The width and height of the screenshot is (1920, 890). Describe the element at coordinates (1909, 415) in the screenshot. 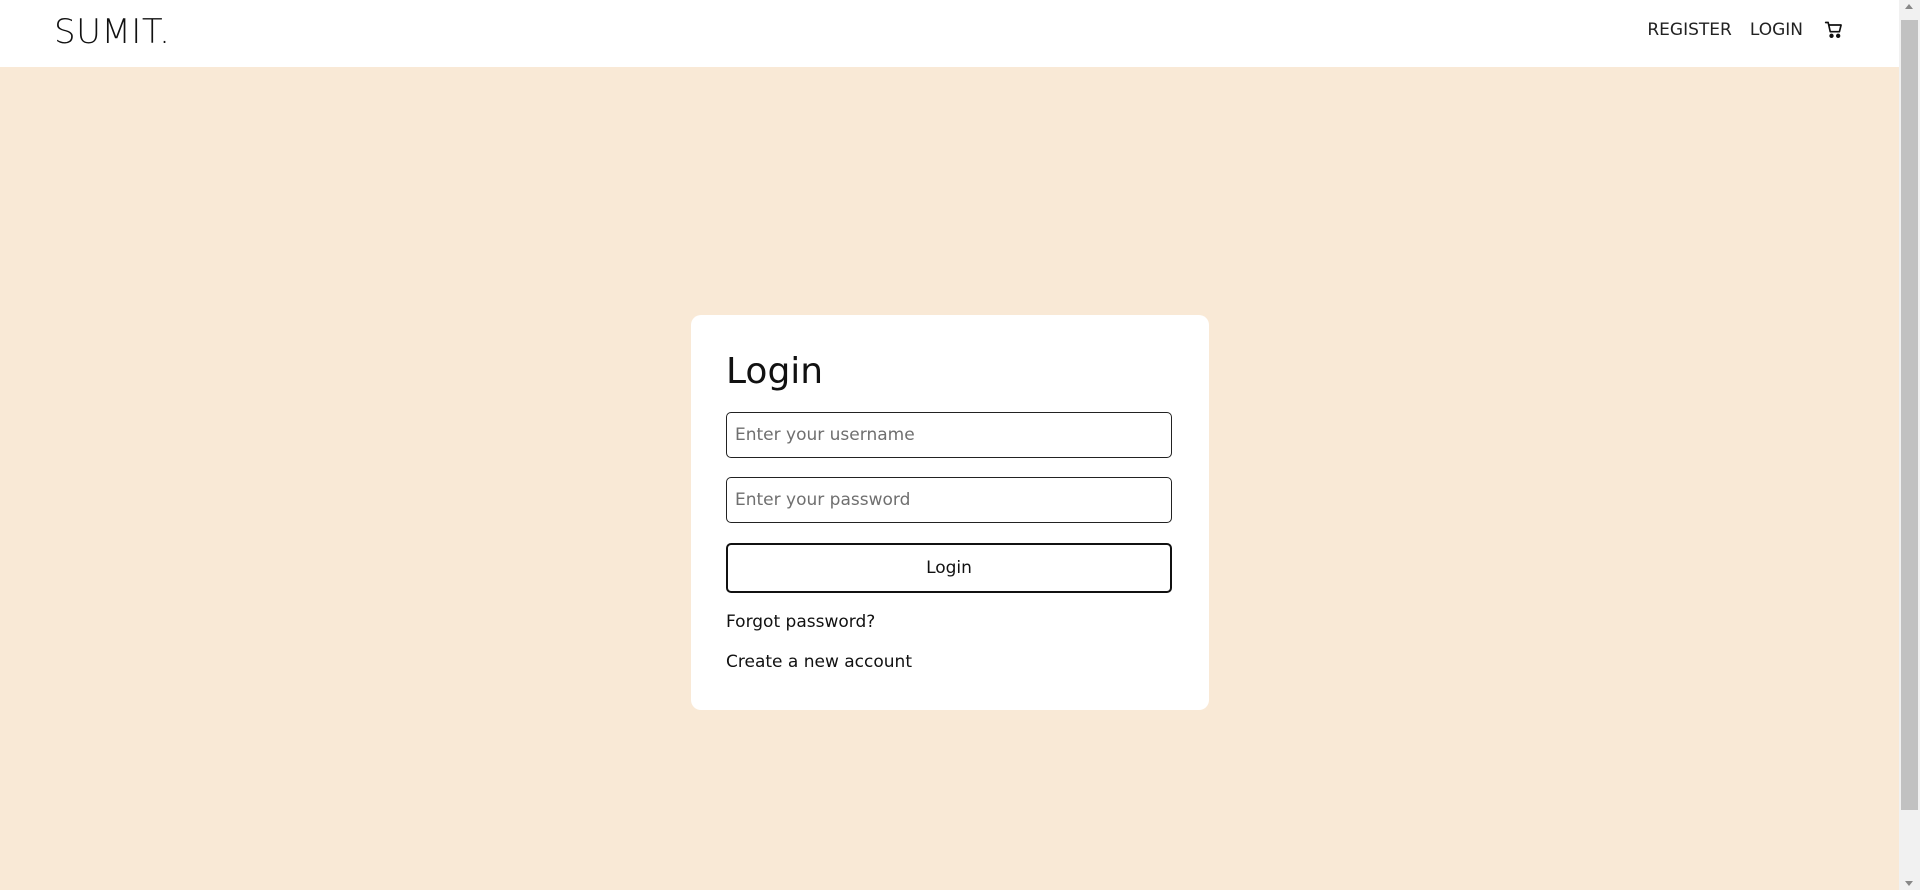

I see `scrollbar-thumb` at that location.